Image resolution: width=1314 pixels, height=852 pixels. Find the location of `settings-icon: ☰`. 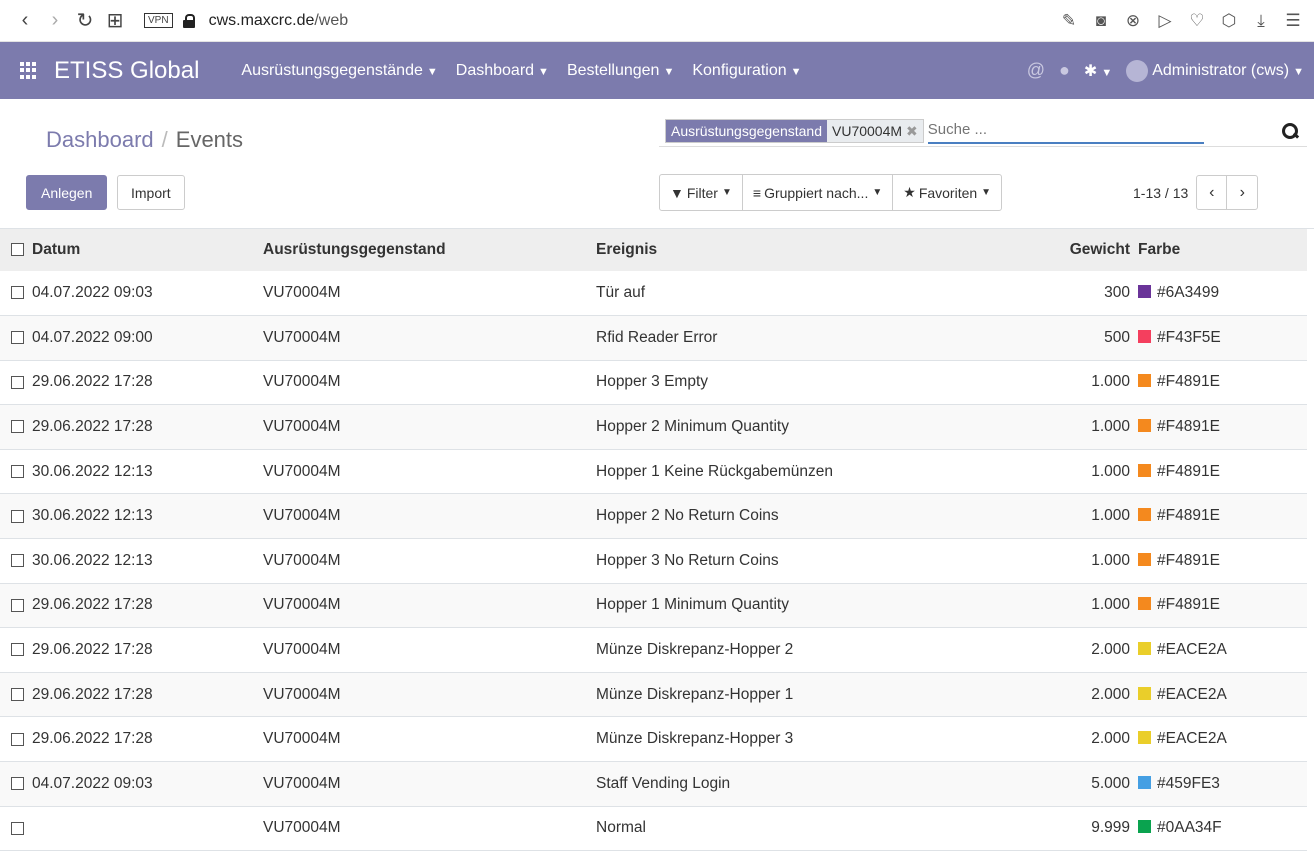

settings-icon: ☰ is located at coordinates (1293, 21).